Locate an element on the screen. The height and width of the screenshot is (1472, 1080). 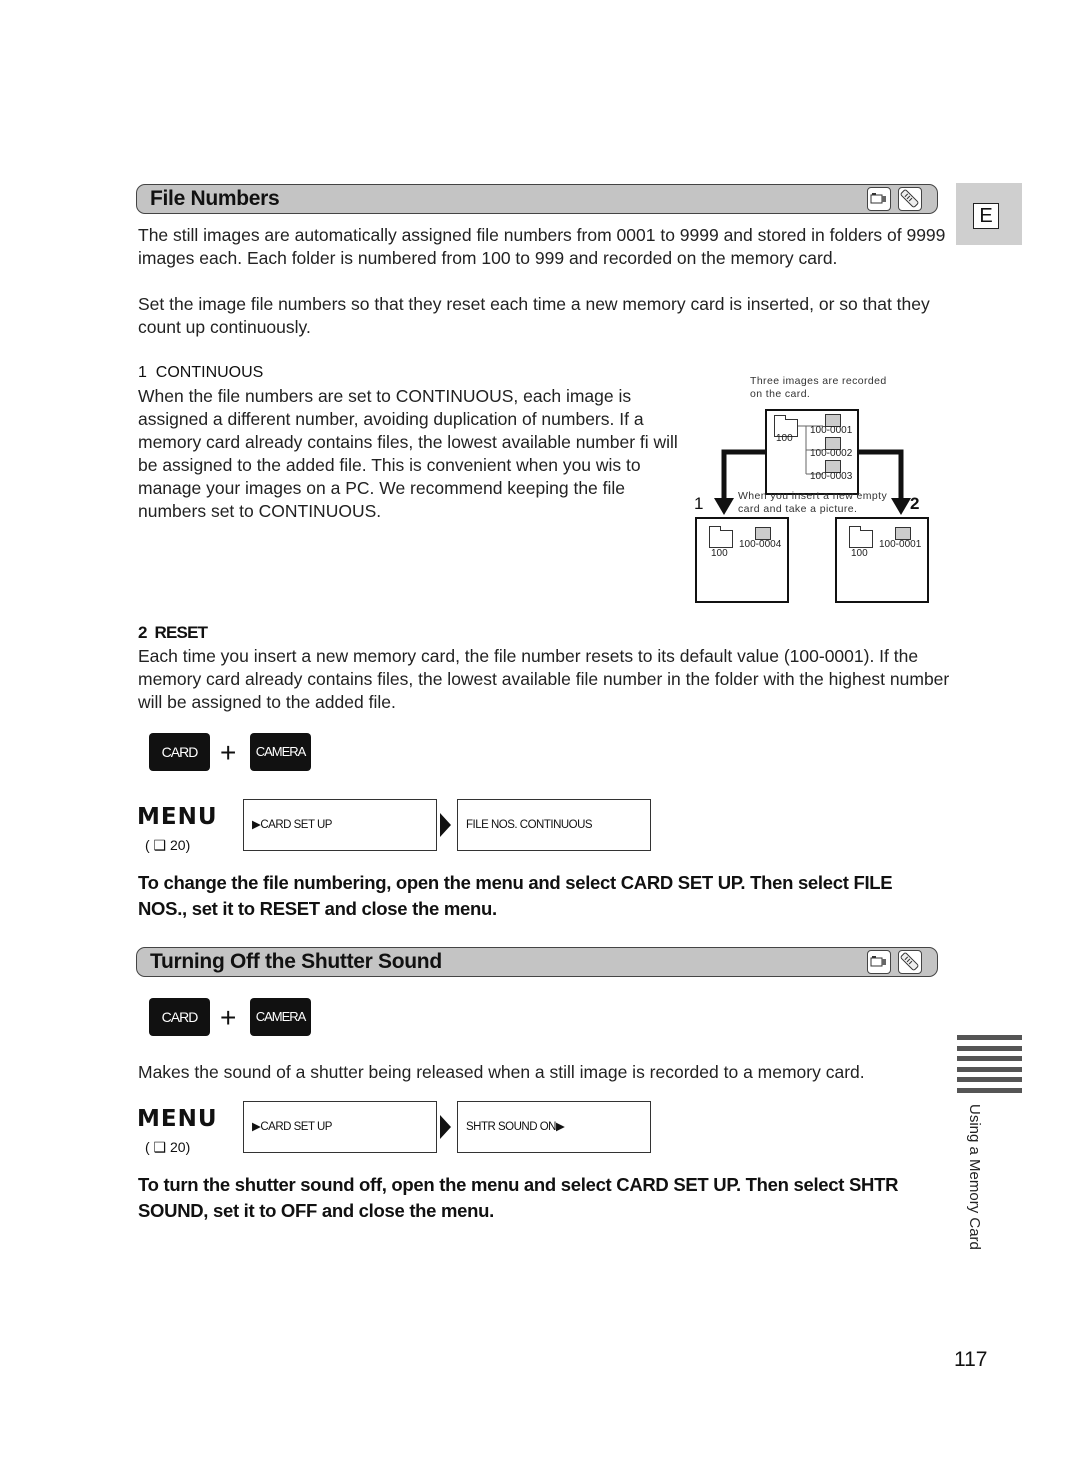
section-header-file-numbers: File Numbers is located at coordinates (537, 199).